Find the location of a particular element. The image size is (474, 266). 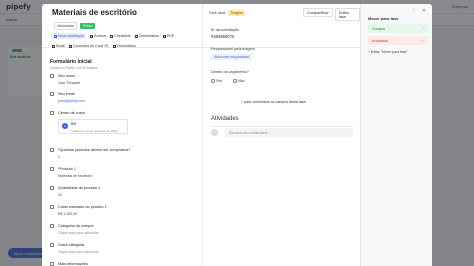

tab-comentarios: Comentários is located at coordinates (146, 36).